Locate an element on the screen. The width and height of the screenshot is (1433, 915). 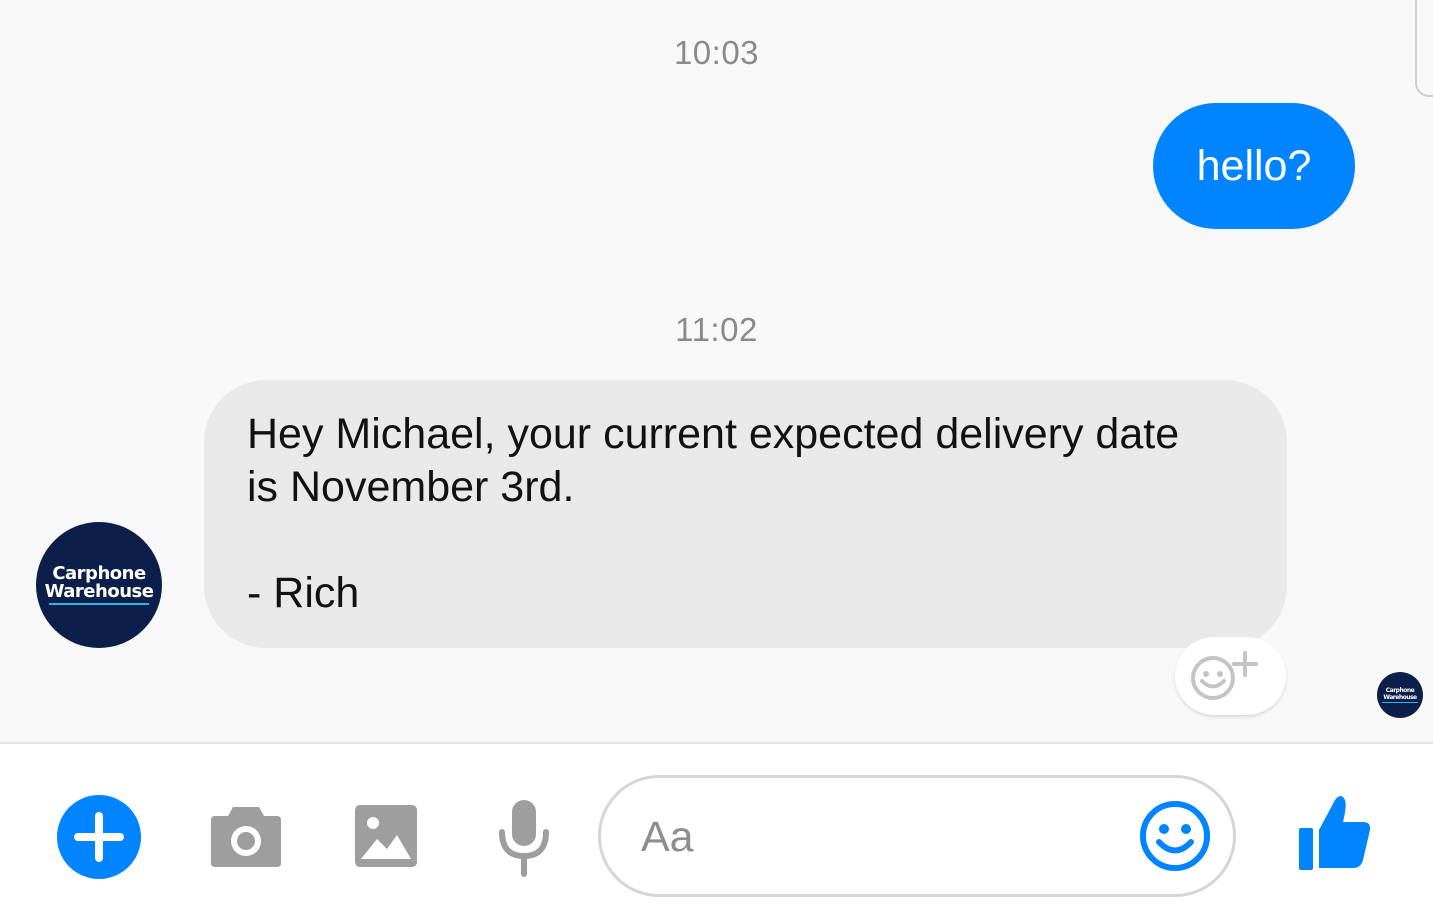
emoji-button is located at coordinates (1175, 836).